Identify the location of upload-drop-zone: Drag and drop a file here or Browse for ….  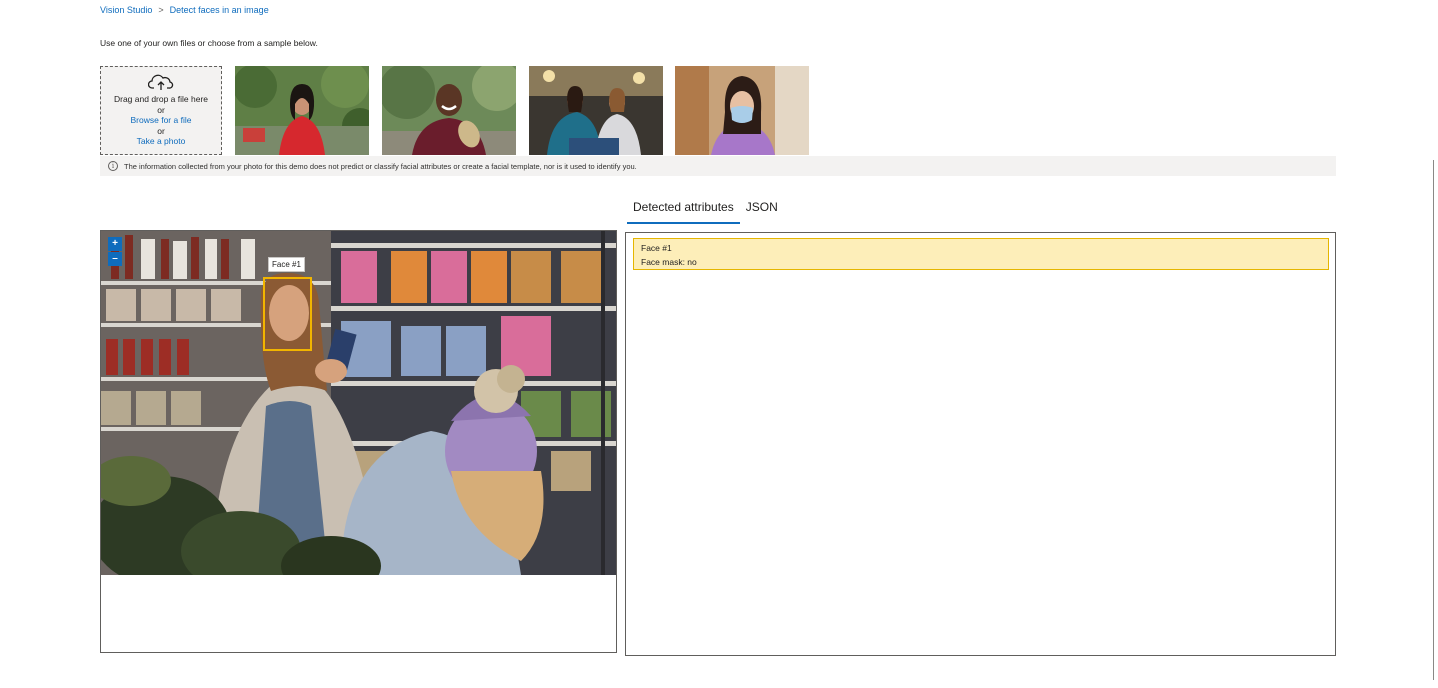
(161, 110).